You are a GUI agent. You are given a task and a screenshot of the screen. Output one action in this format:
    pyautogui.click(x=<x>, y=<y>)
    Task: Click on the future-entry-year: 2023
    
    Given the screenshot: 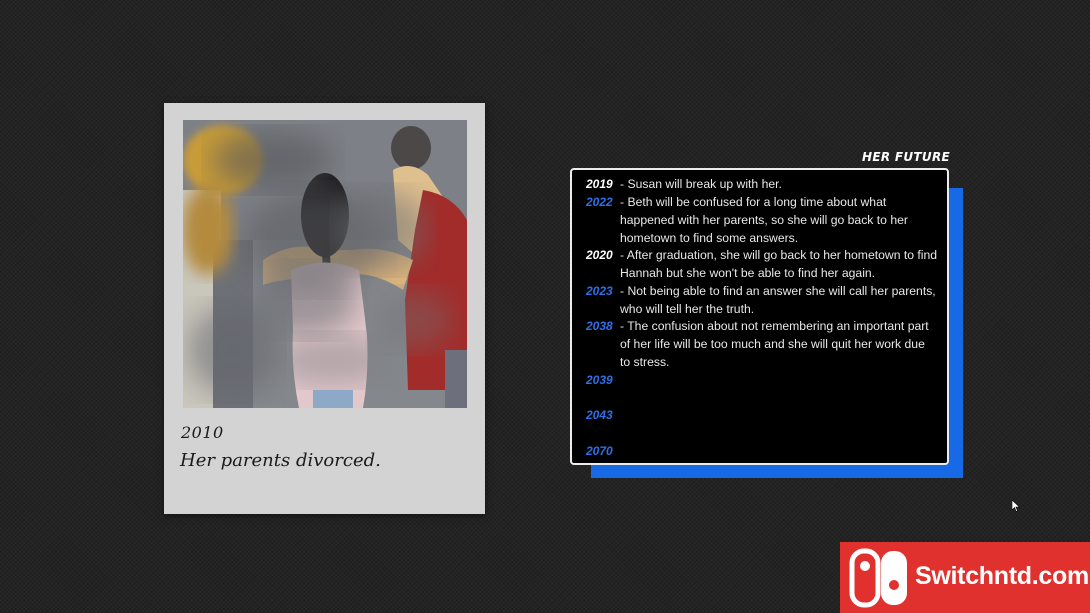 What is the action you would take?
    pyautogui.click(x=599, y=291)
    